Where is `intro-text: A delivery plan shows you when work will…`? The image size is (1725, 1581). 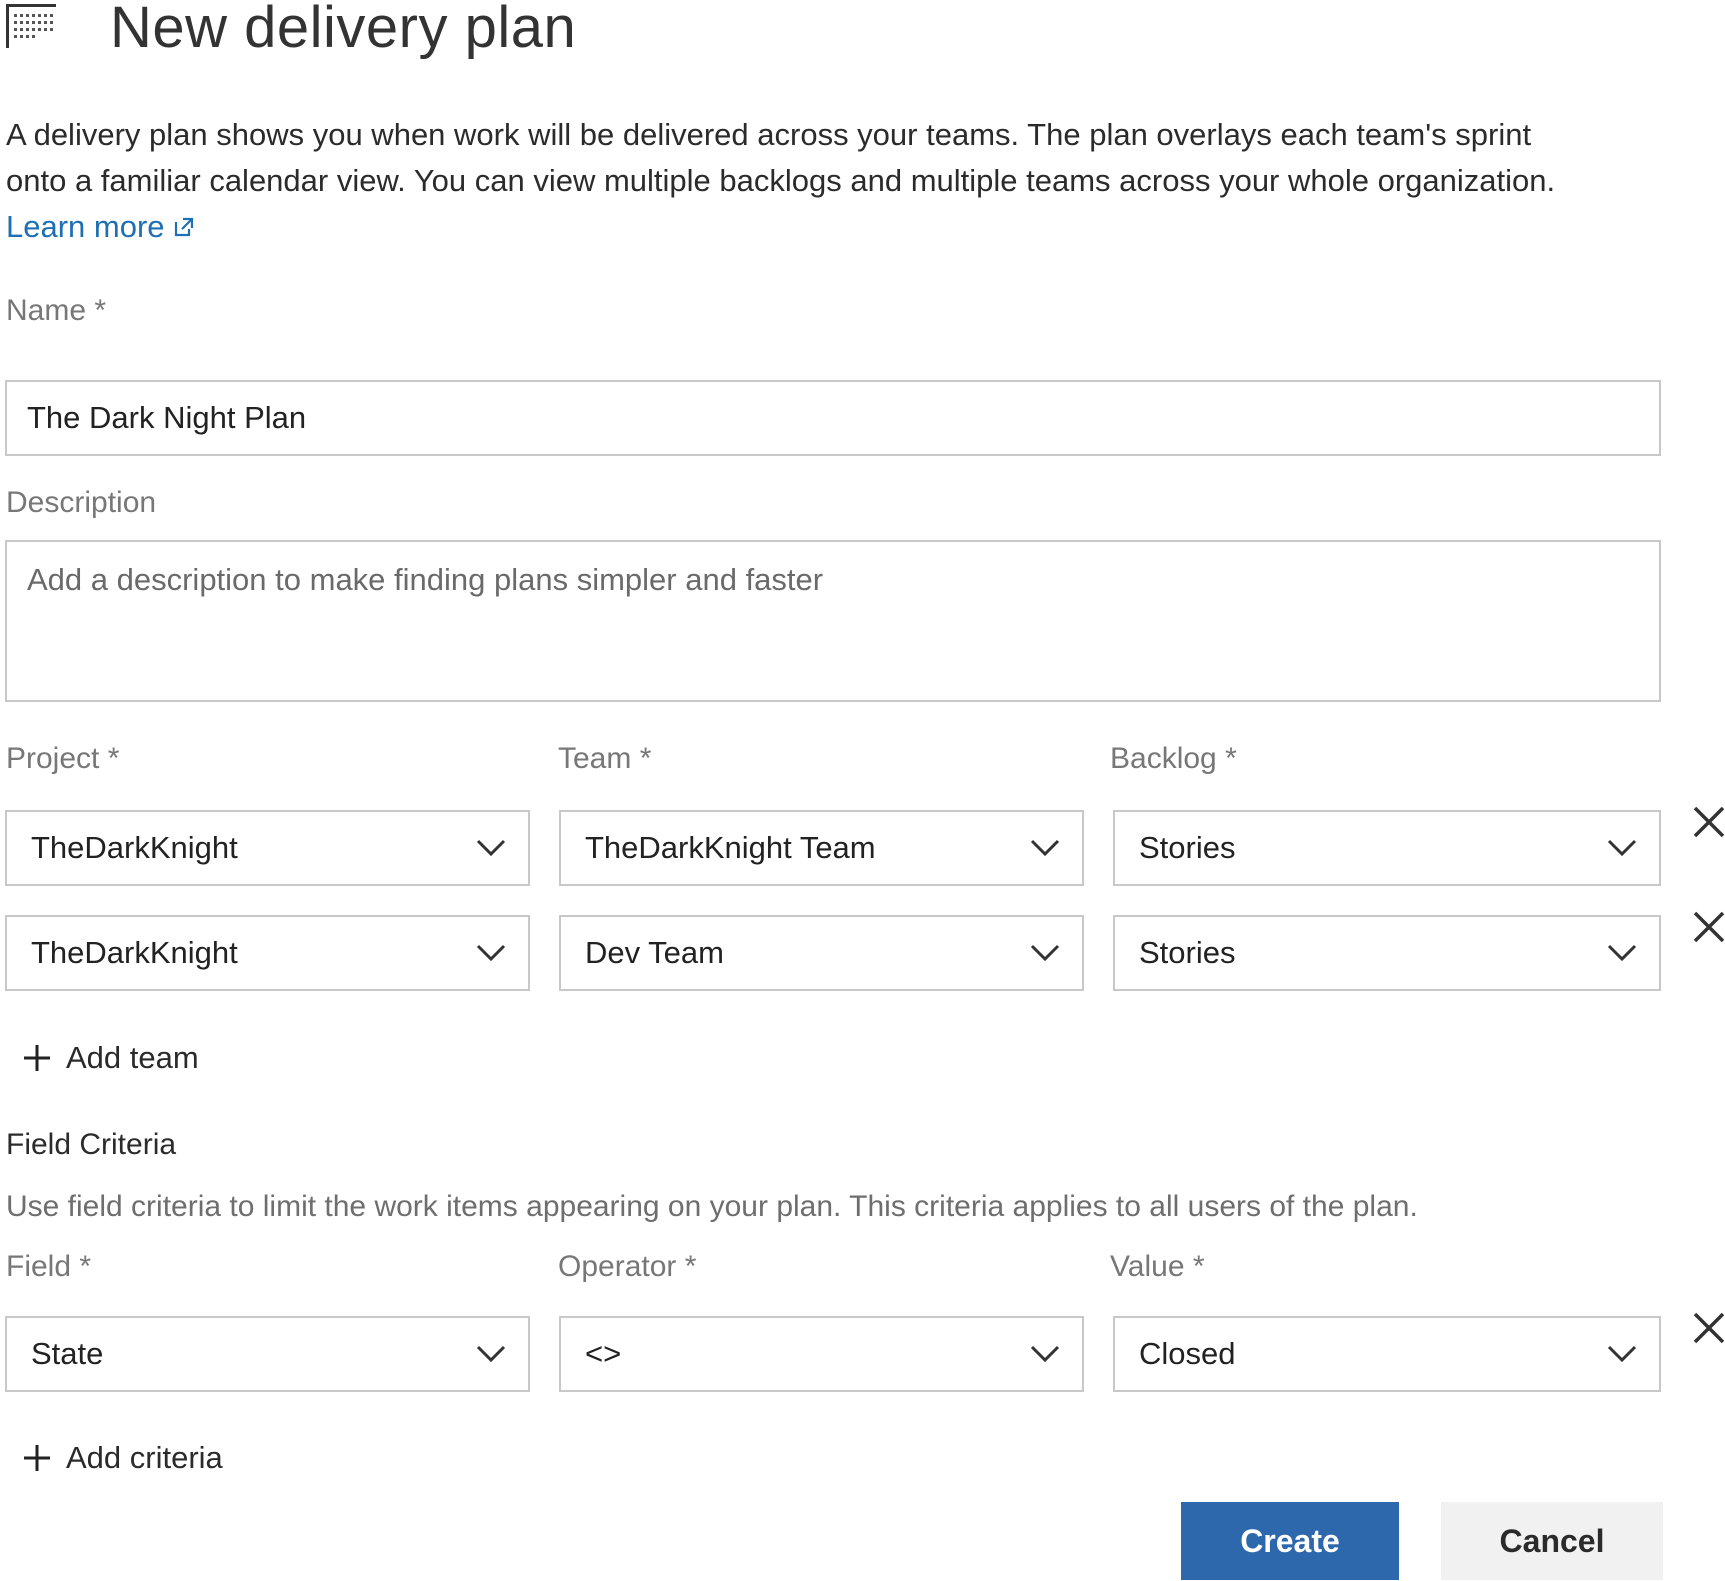 intro-text: A delivery plan shows you when work will… is located at coordinates (856, 181).